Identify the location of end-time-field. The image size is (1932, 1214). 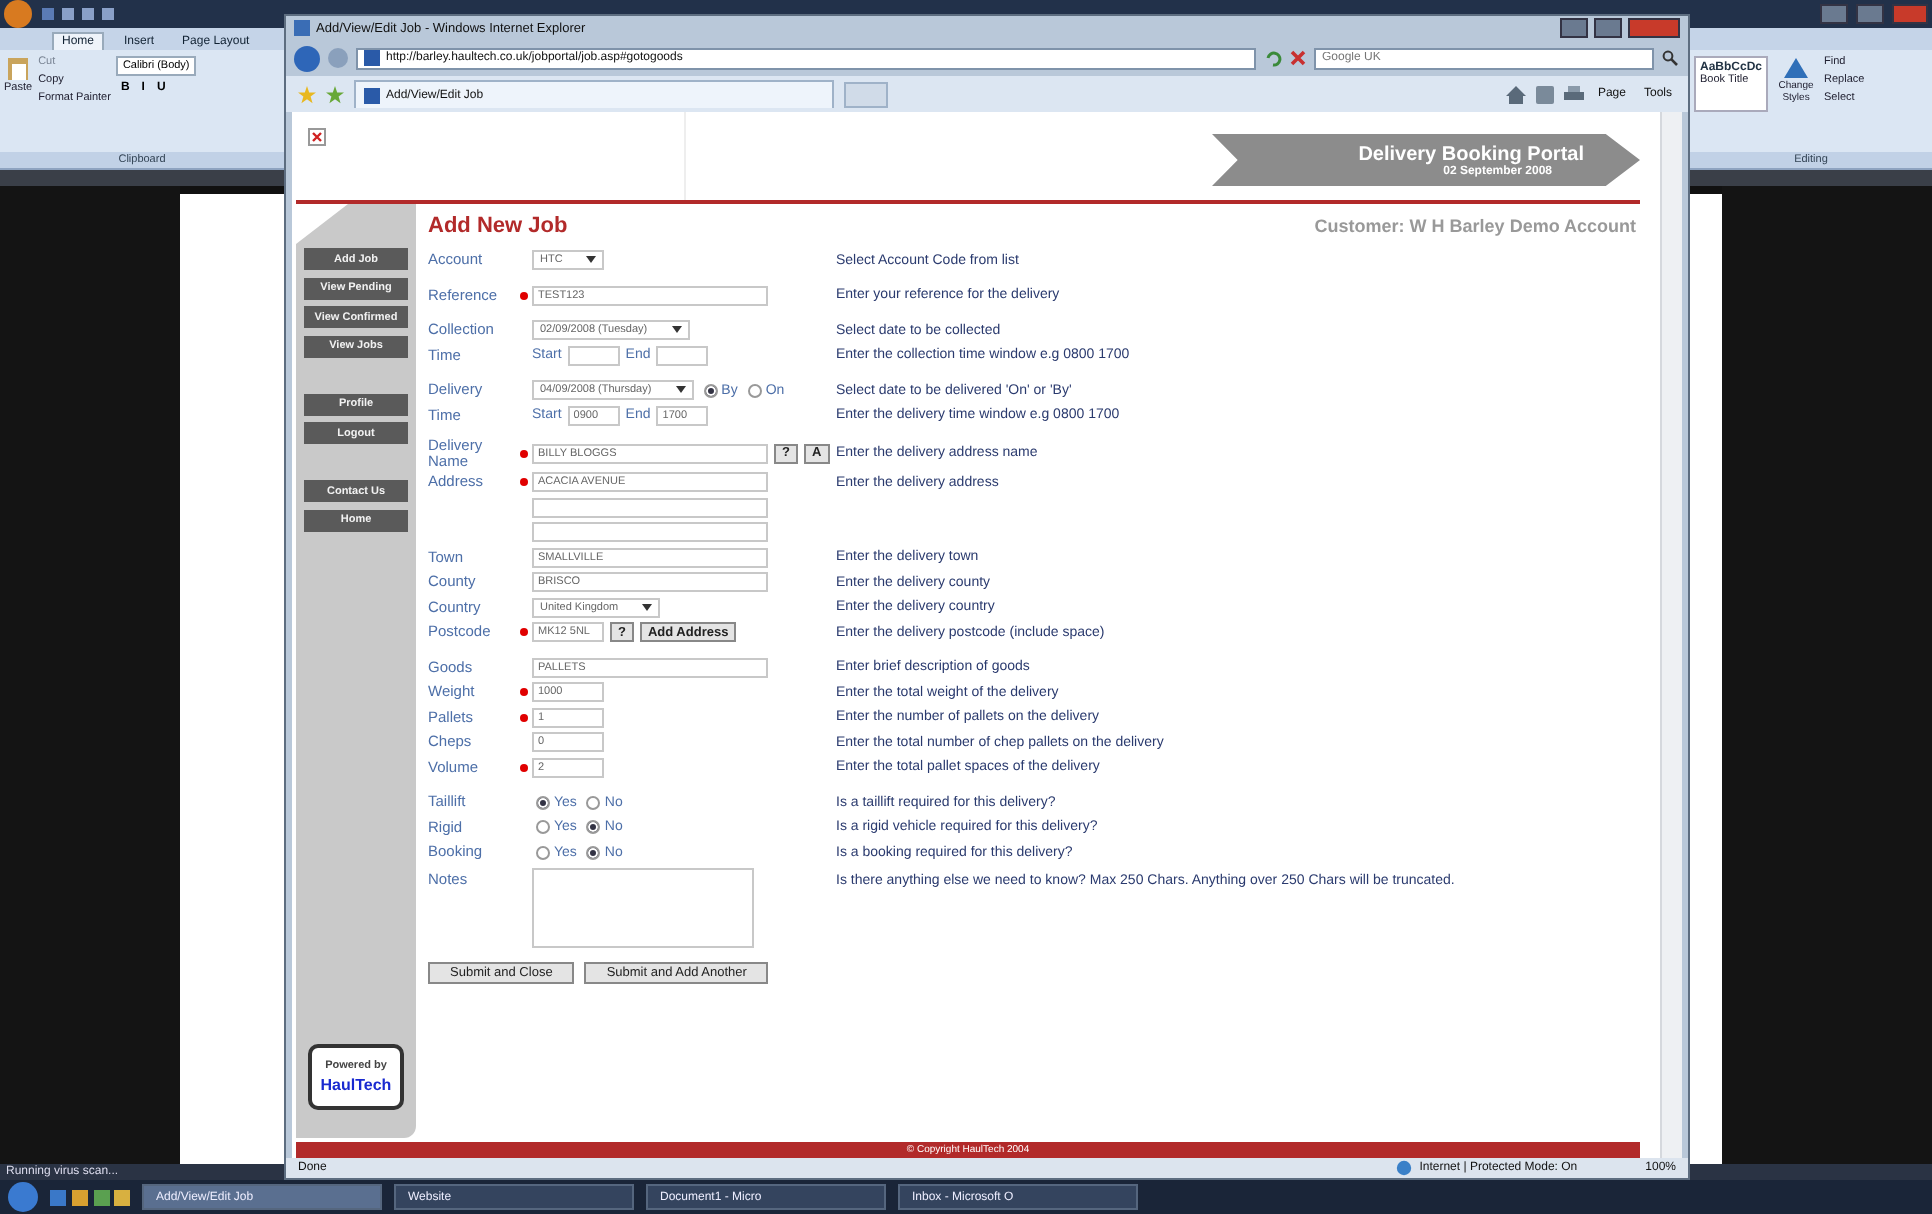
(682, 355).